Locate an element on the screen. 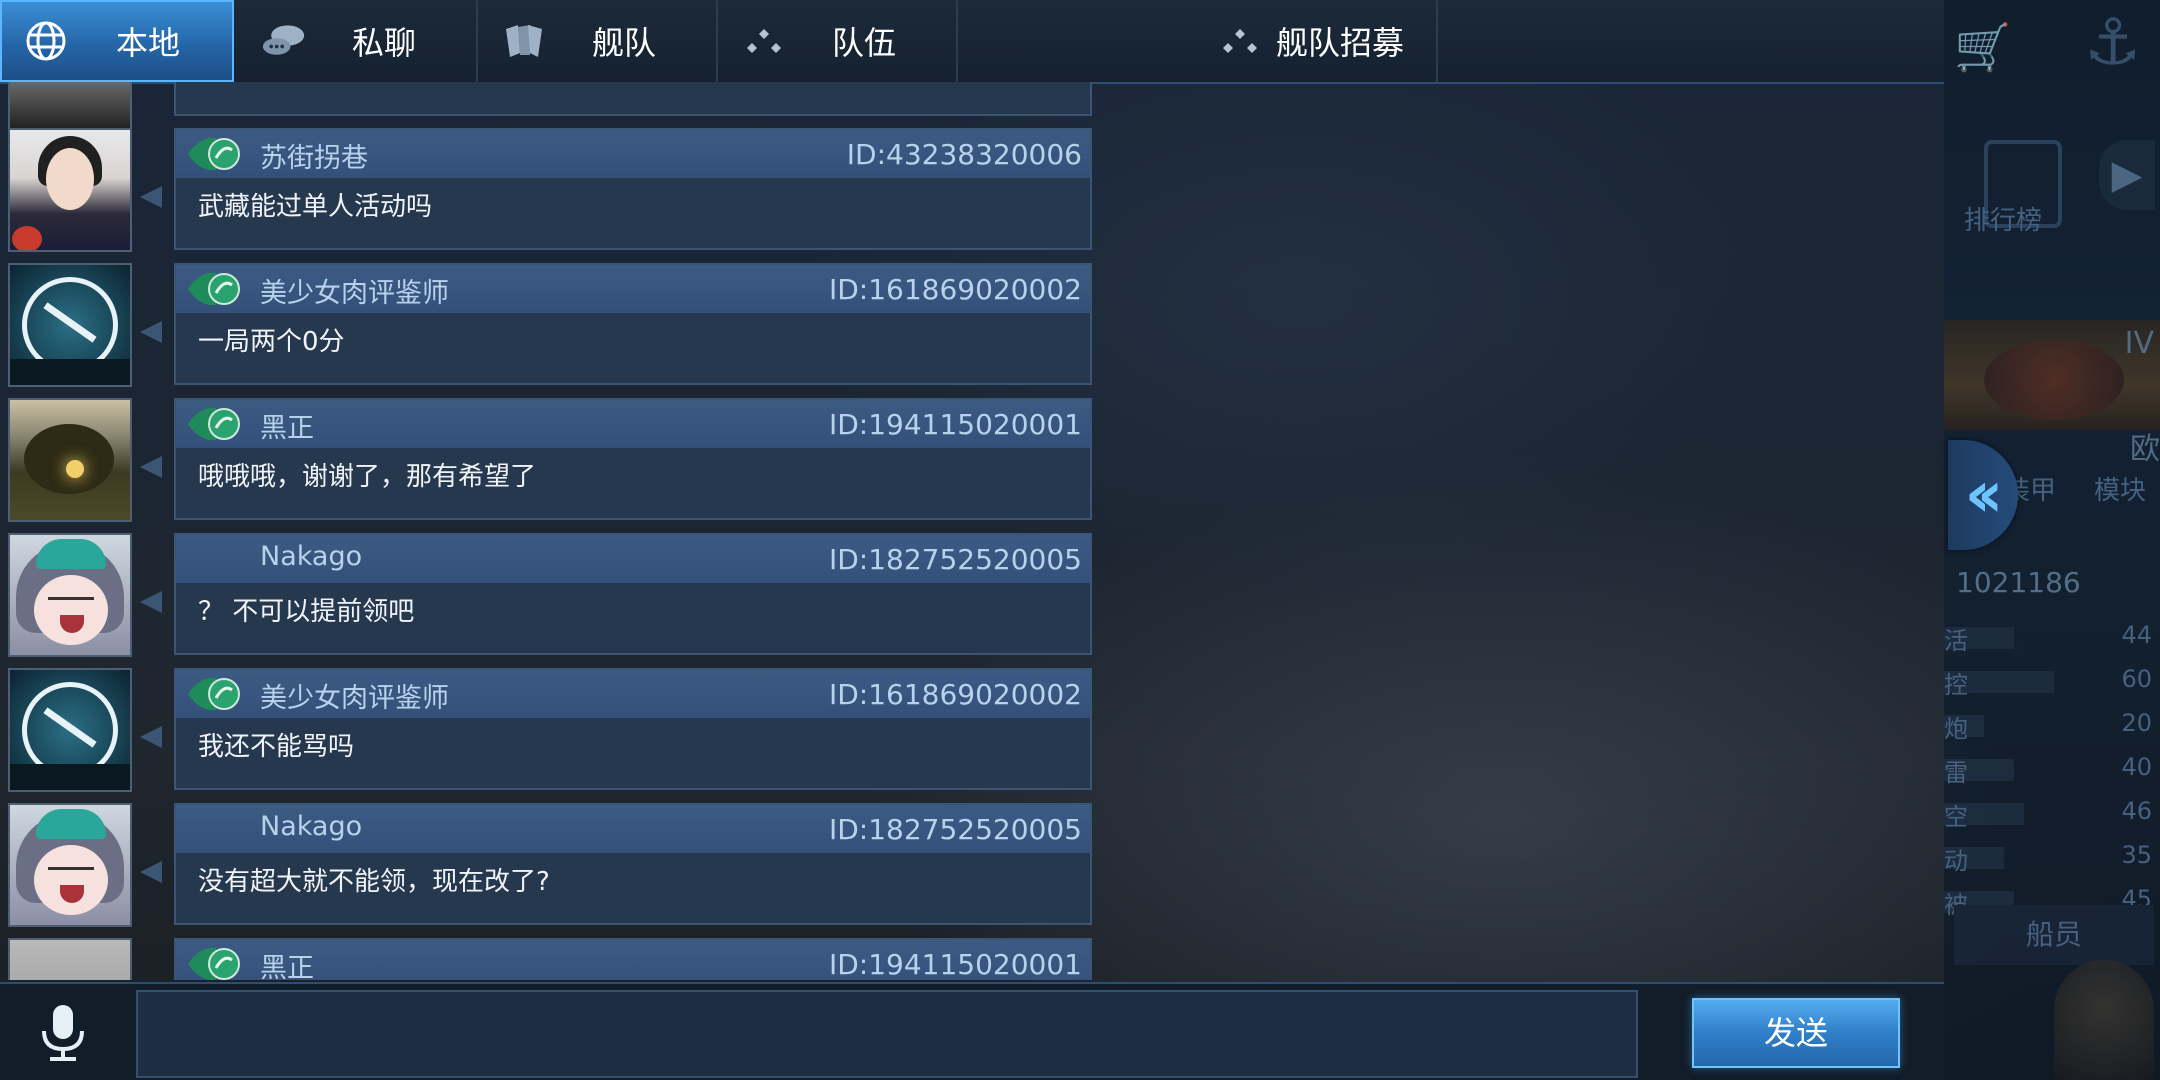 The width and height of the screenshot is (2160, 1080). list-item: 美少女肉评鉴师 ID:161869020002 一局两个0分 is located at coordinates (550, 325).